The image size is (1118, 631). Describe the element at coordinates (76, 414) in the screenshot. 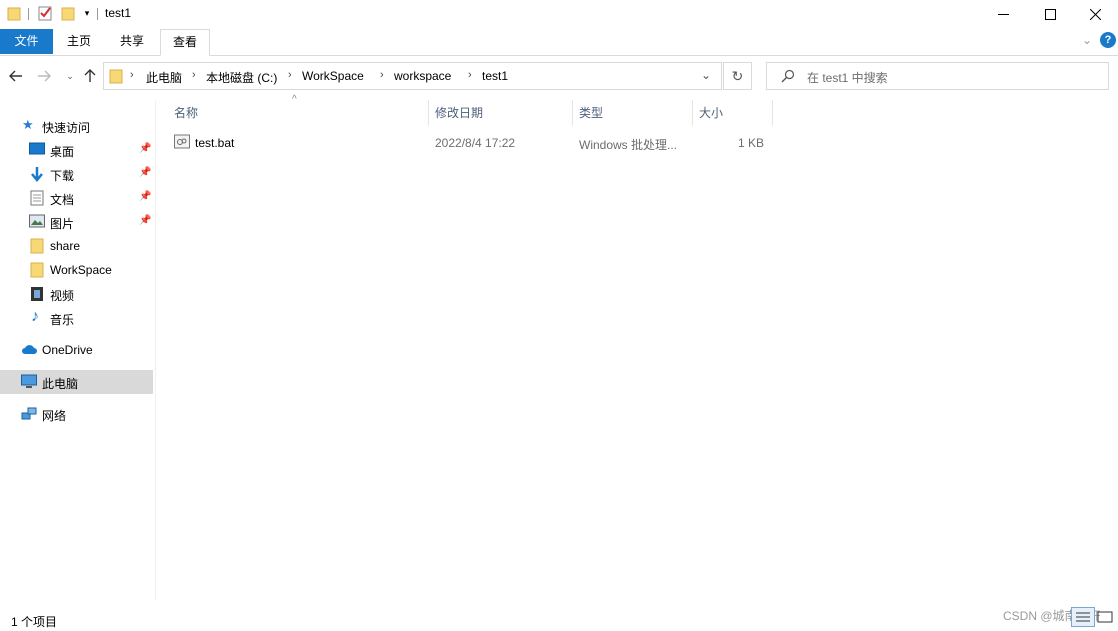

I see `sidebar-item-network: 网络` at that location.